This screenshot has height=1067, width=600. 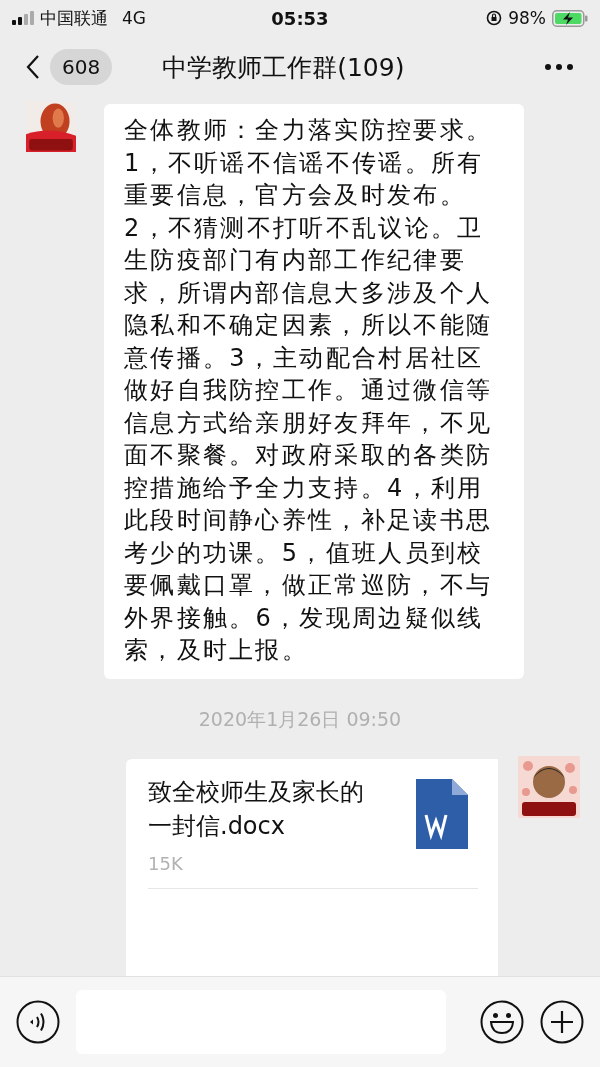 What do you see at coordinates (300, 18) in the screenshot?
I see `clock-time: 05:53` at bounding box center [300, 18].